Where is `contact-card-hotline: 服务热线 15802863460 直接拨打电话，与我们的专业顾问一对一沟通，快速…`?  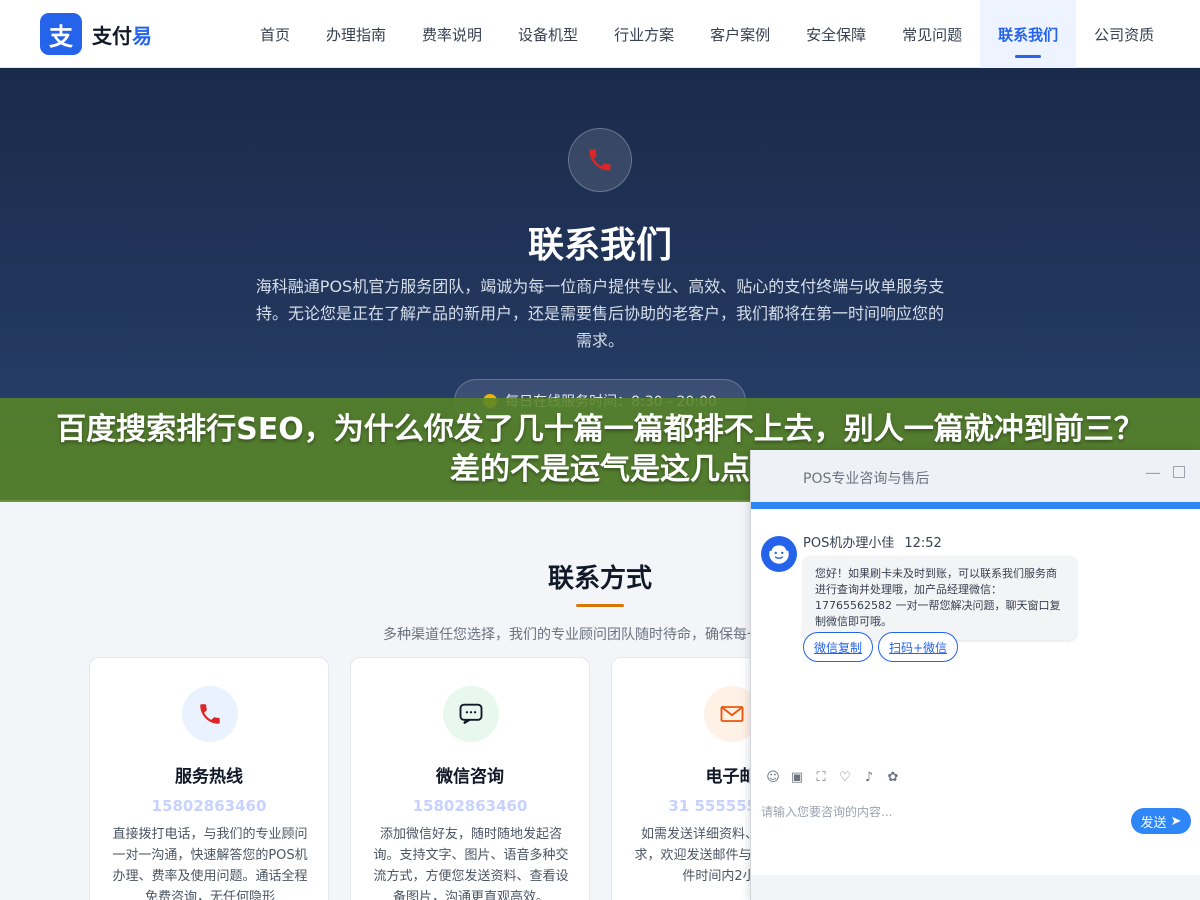 contact-card-hotline: 服务热线 15802863460 直接拨打电话，与我们的专业顾问一对一沟通，快速… is located at coordinates (209, 778).